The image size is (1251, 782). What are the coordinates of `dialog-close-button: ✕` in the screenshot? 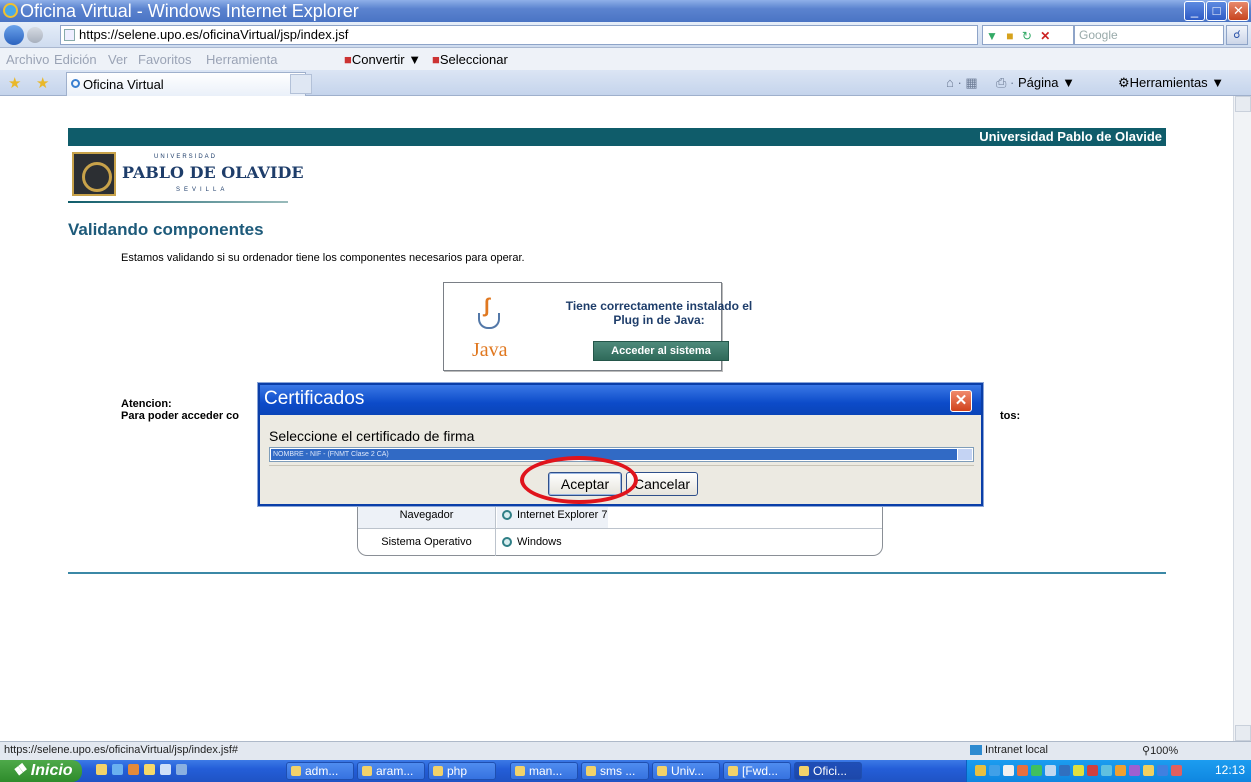 It's located at (961, 401).